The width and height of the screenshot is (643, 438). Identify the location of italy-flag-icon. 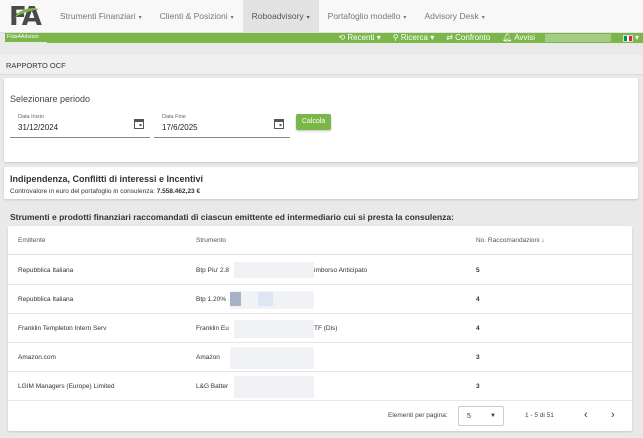
(627, 38).